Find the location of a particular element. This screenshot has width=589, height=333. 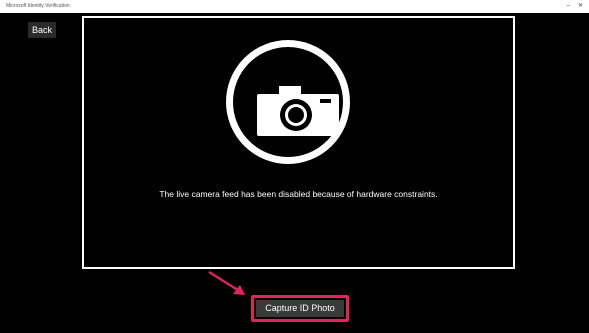

title-bar: Microsoft Identity Verification – ✕ is located at coordinates (294, 6).